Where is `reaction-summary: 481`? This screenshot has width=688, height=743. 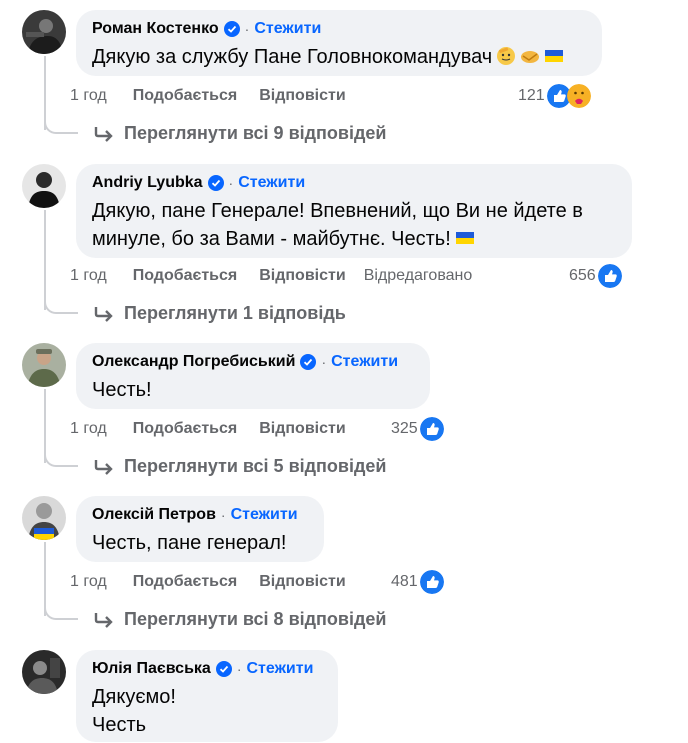
reaction-summary: 481 is located at coordinates (417, 582).